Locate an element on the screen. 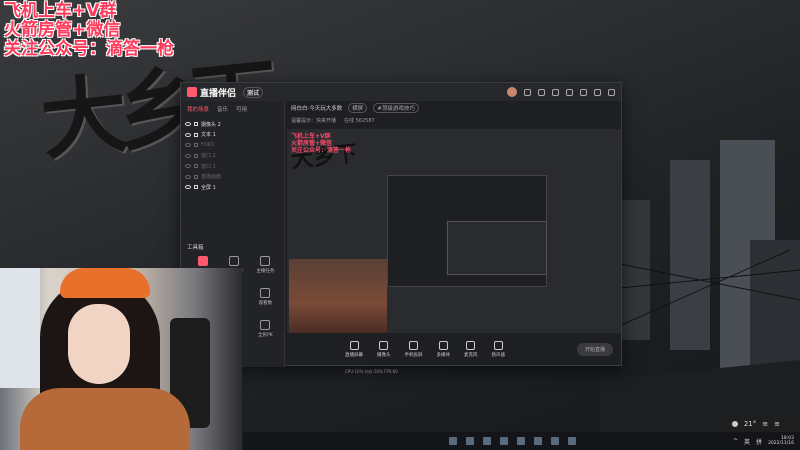 This screenshot has width=800, height=450. user-icon is located at coordinates (233, 261).